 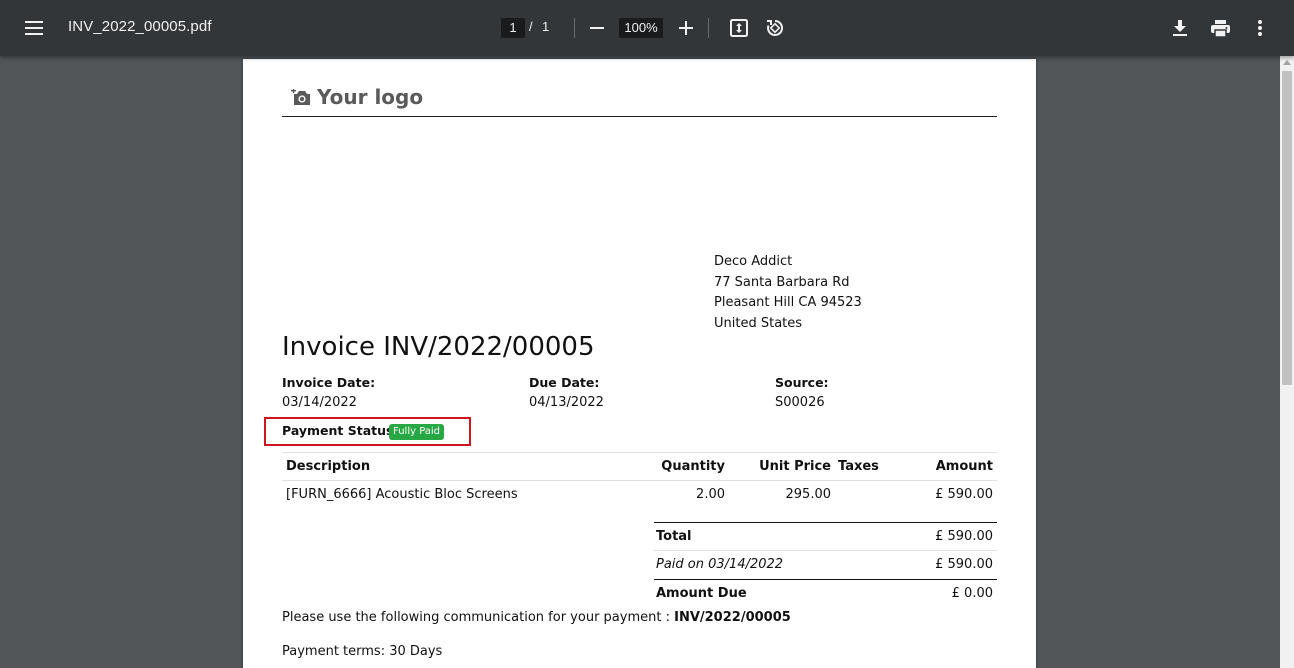 I want to click on fit-page-icon, so click(x=739, y=28).